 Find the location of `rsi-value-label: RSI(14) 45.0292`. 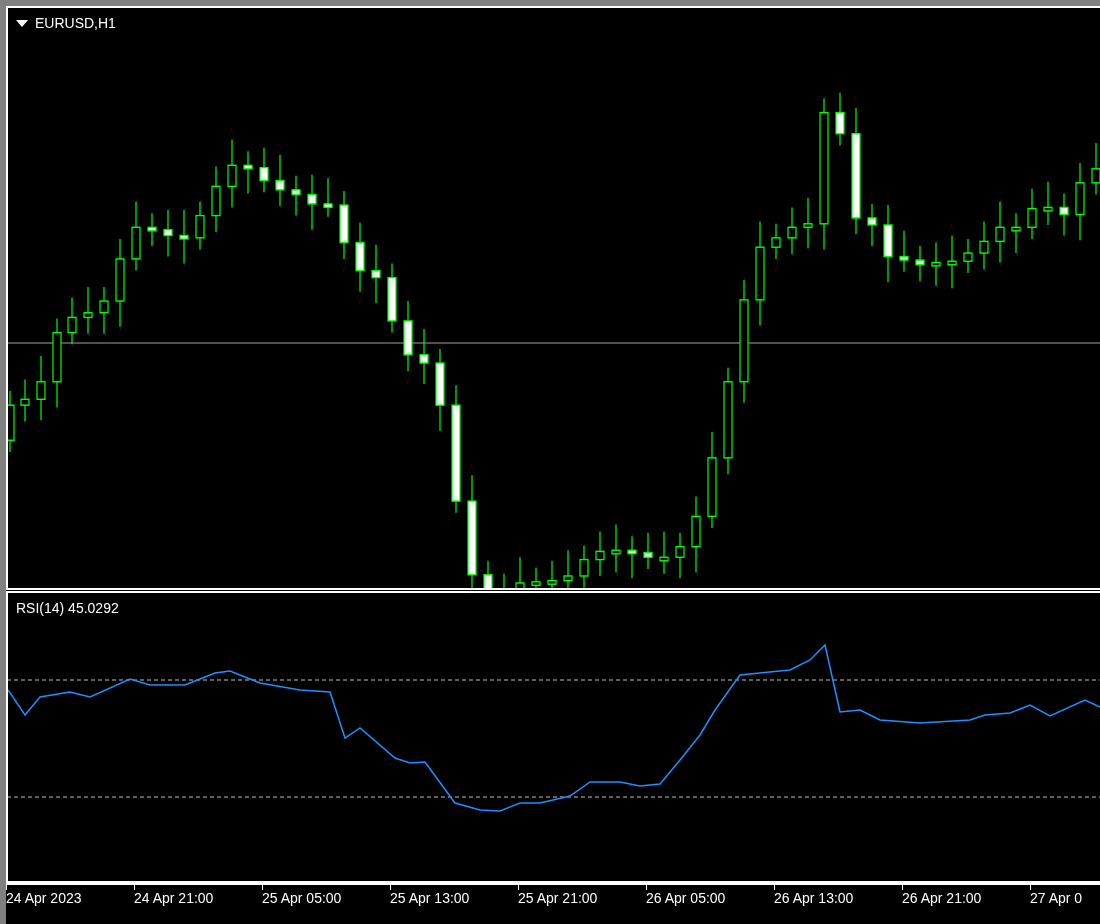

rsi-value-label: RSI(14) 45.0292 is located at coordinates (67, 608).